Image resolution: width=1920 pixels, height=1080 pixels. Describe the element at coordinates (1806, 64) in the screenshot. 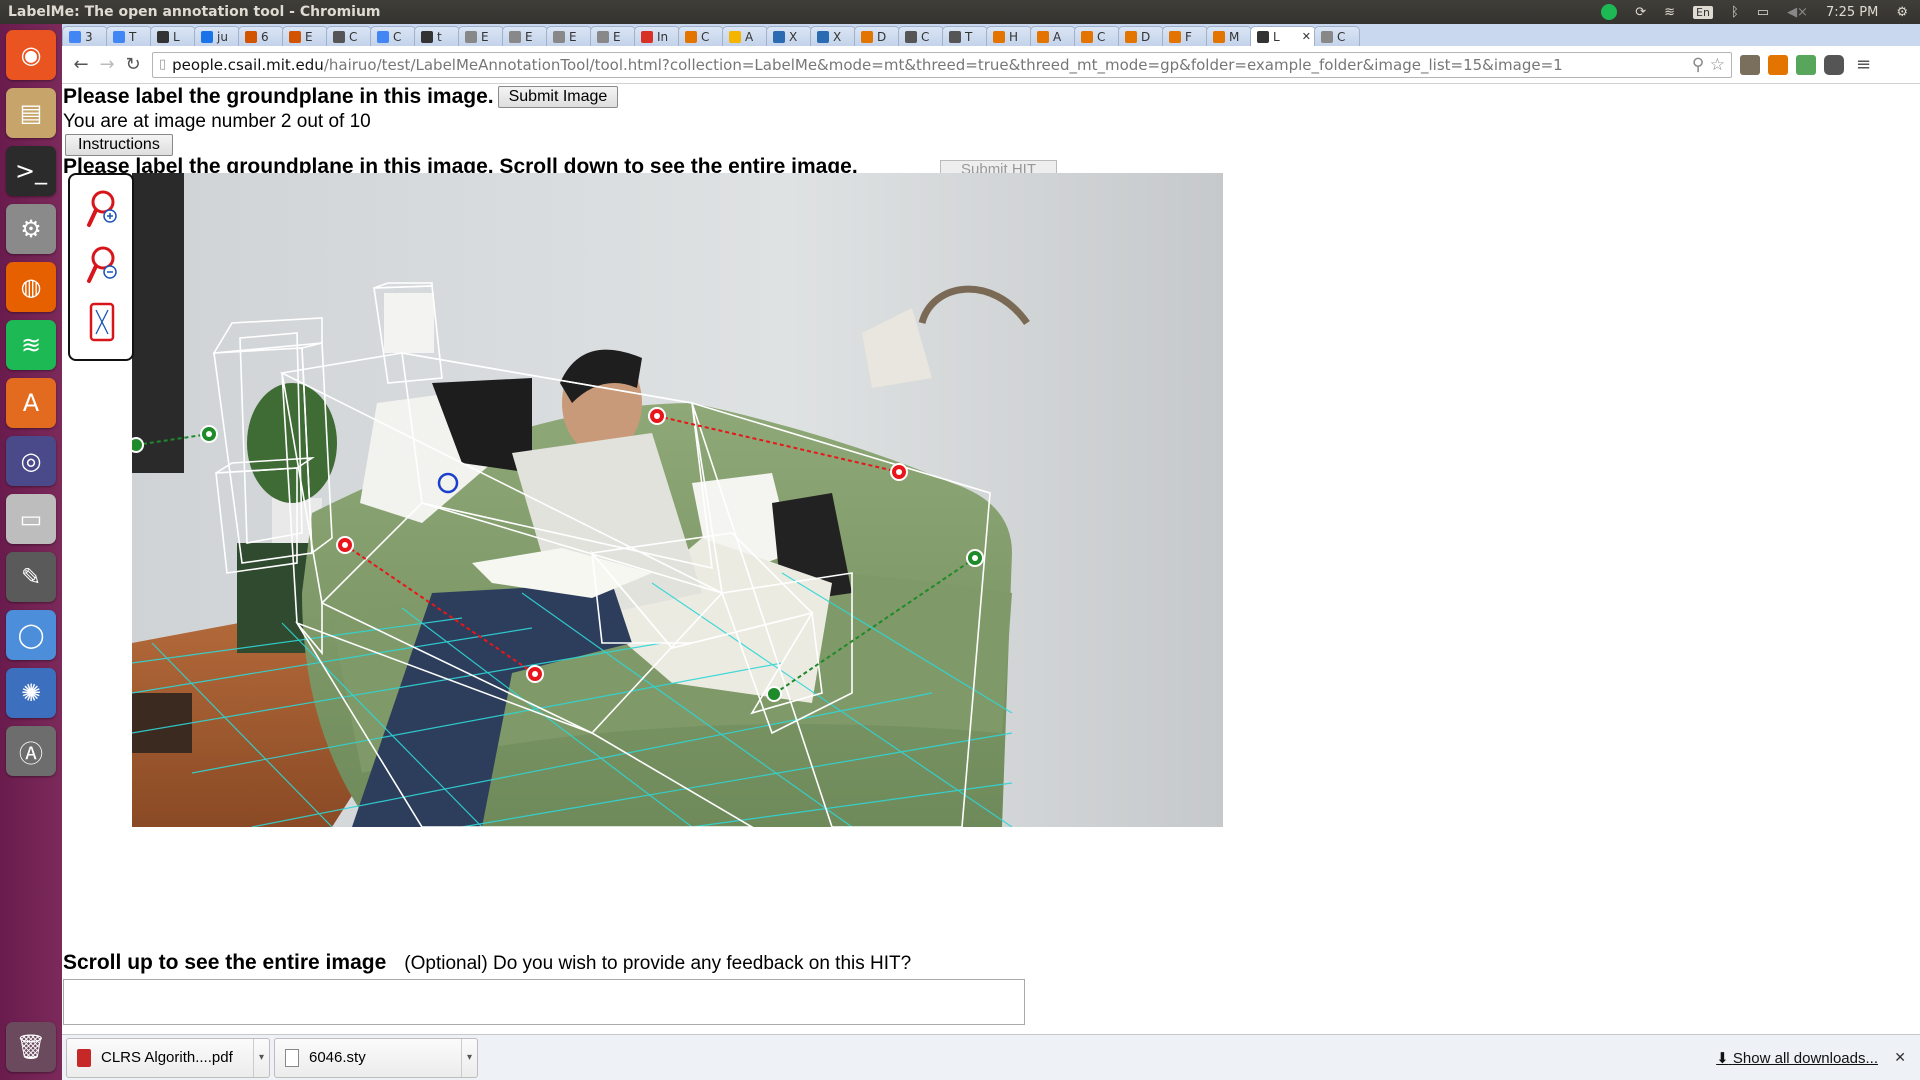

I see `extension-green-icon` at that location.